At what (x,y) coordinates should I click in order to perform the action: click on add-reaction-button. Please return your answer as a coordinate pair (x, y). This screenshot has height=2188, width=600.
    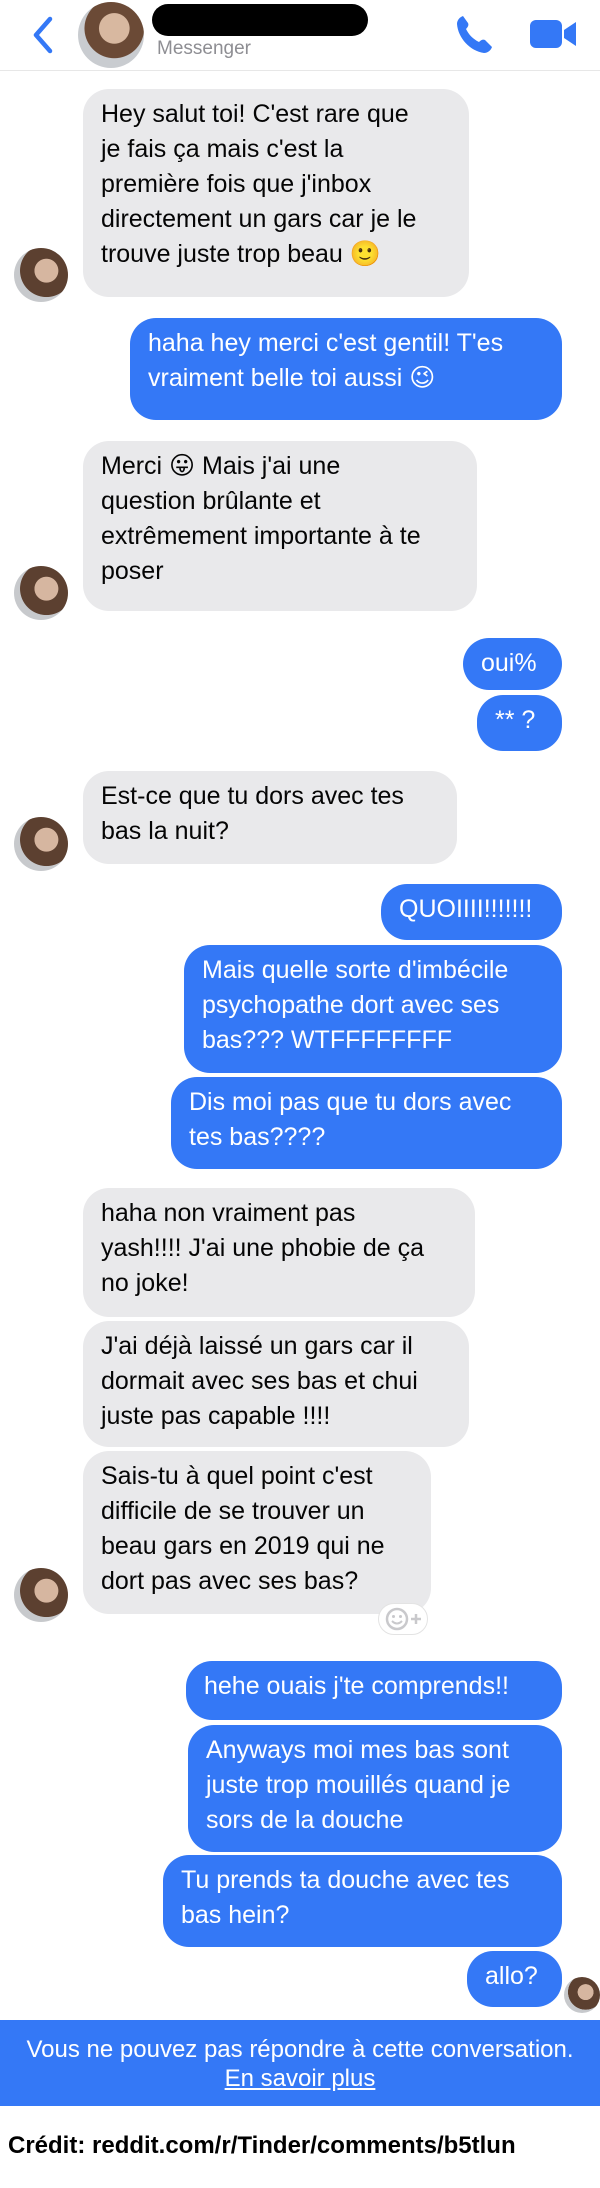
    Looking at the image, I should click on (403, 1619).